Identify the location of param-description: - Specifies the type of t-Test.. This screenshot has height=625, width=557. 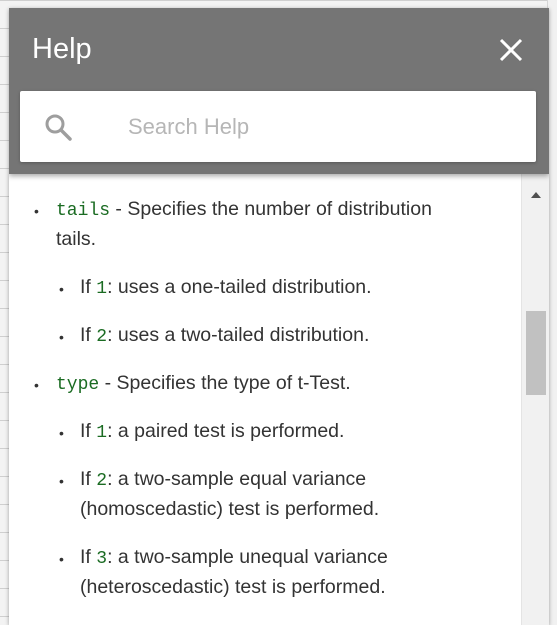
(225, 383).